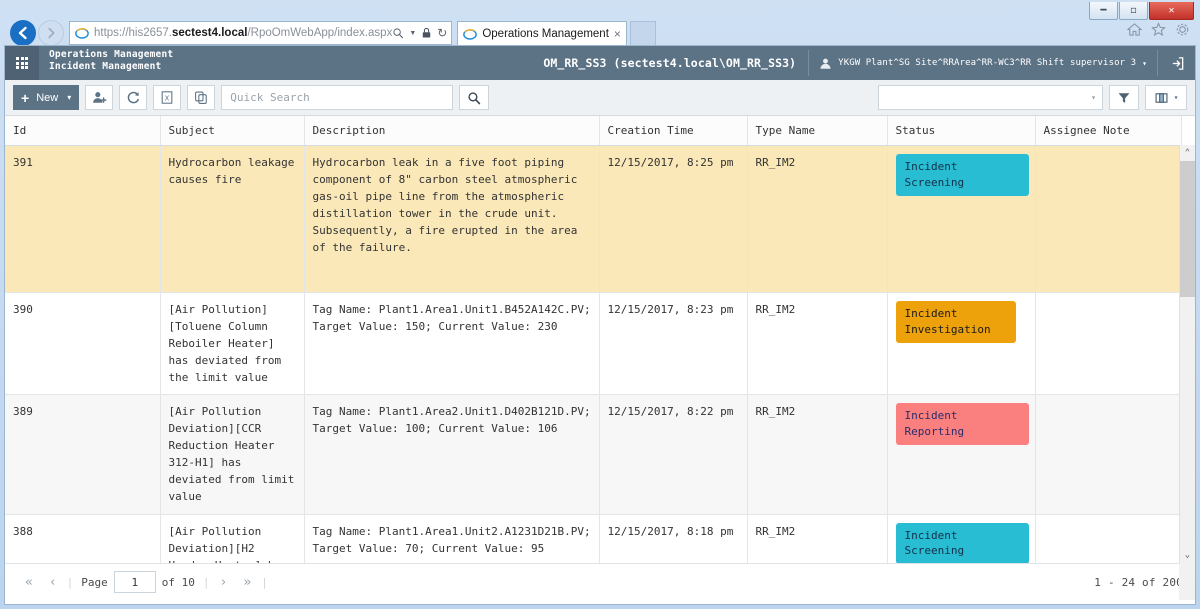  I want to click on new-button: + New ▾, so click(46, 97).